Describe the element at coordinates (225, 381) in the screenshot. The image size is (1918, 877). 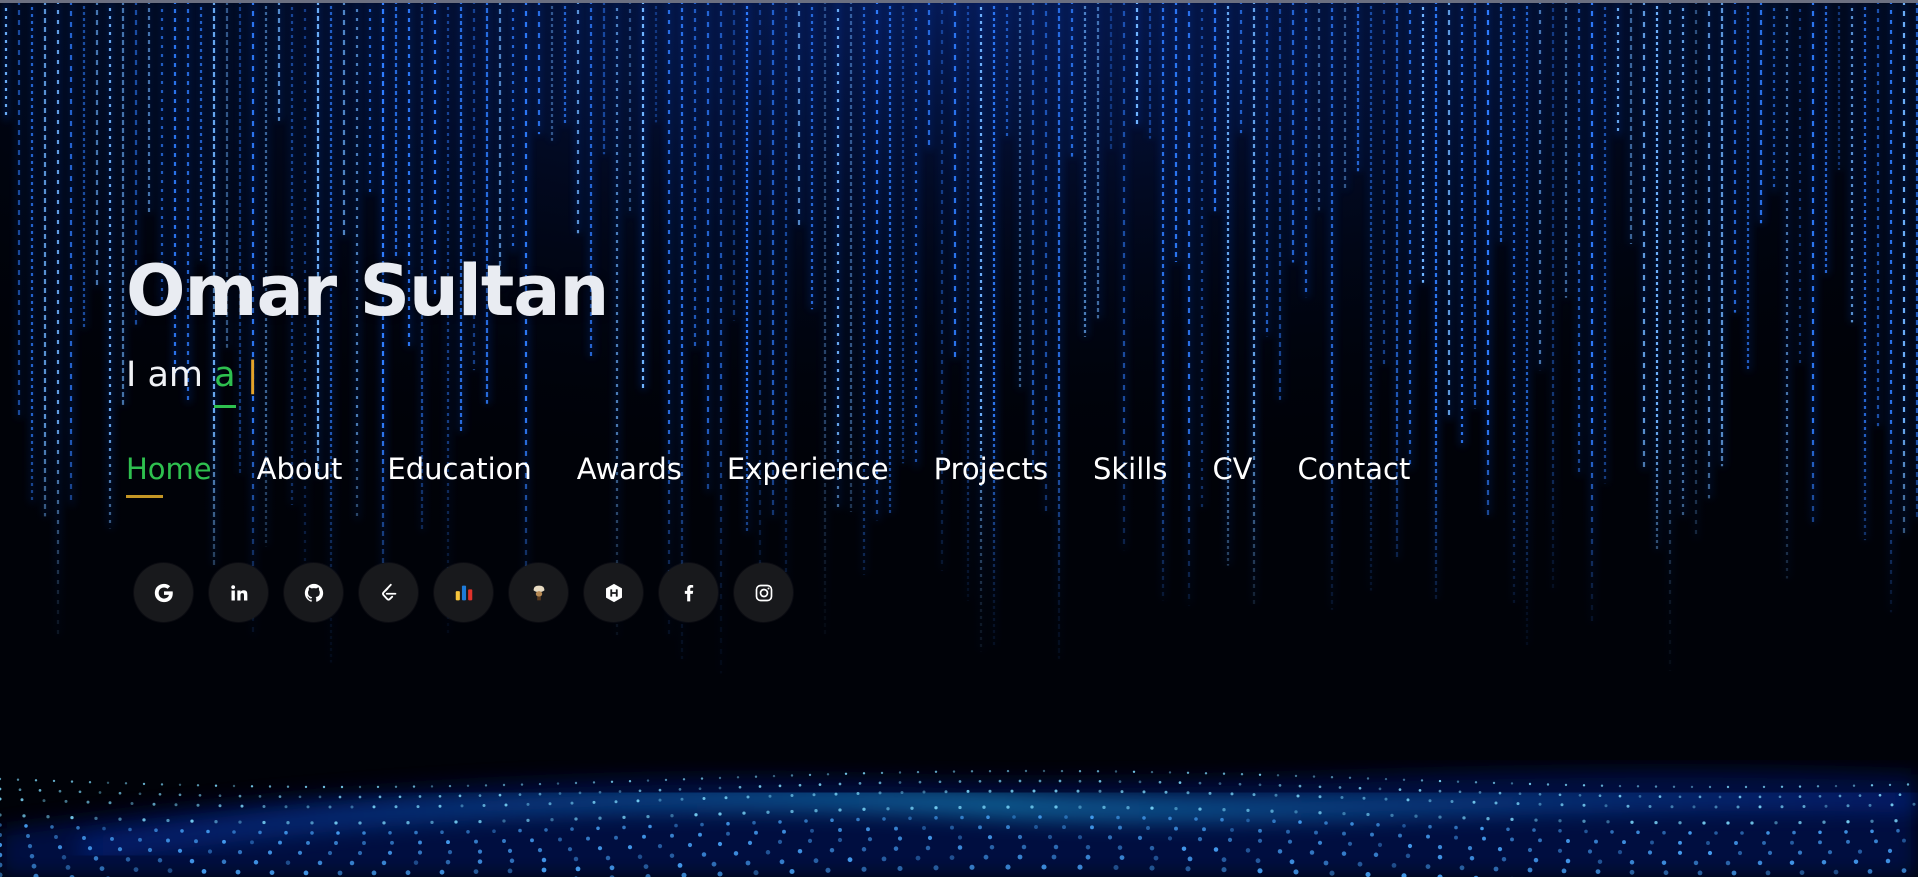
I see `tagline-typed: a` at that location.